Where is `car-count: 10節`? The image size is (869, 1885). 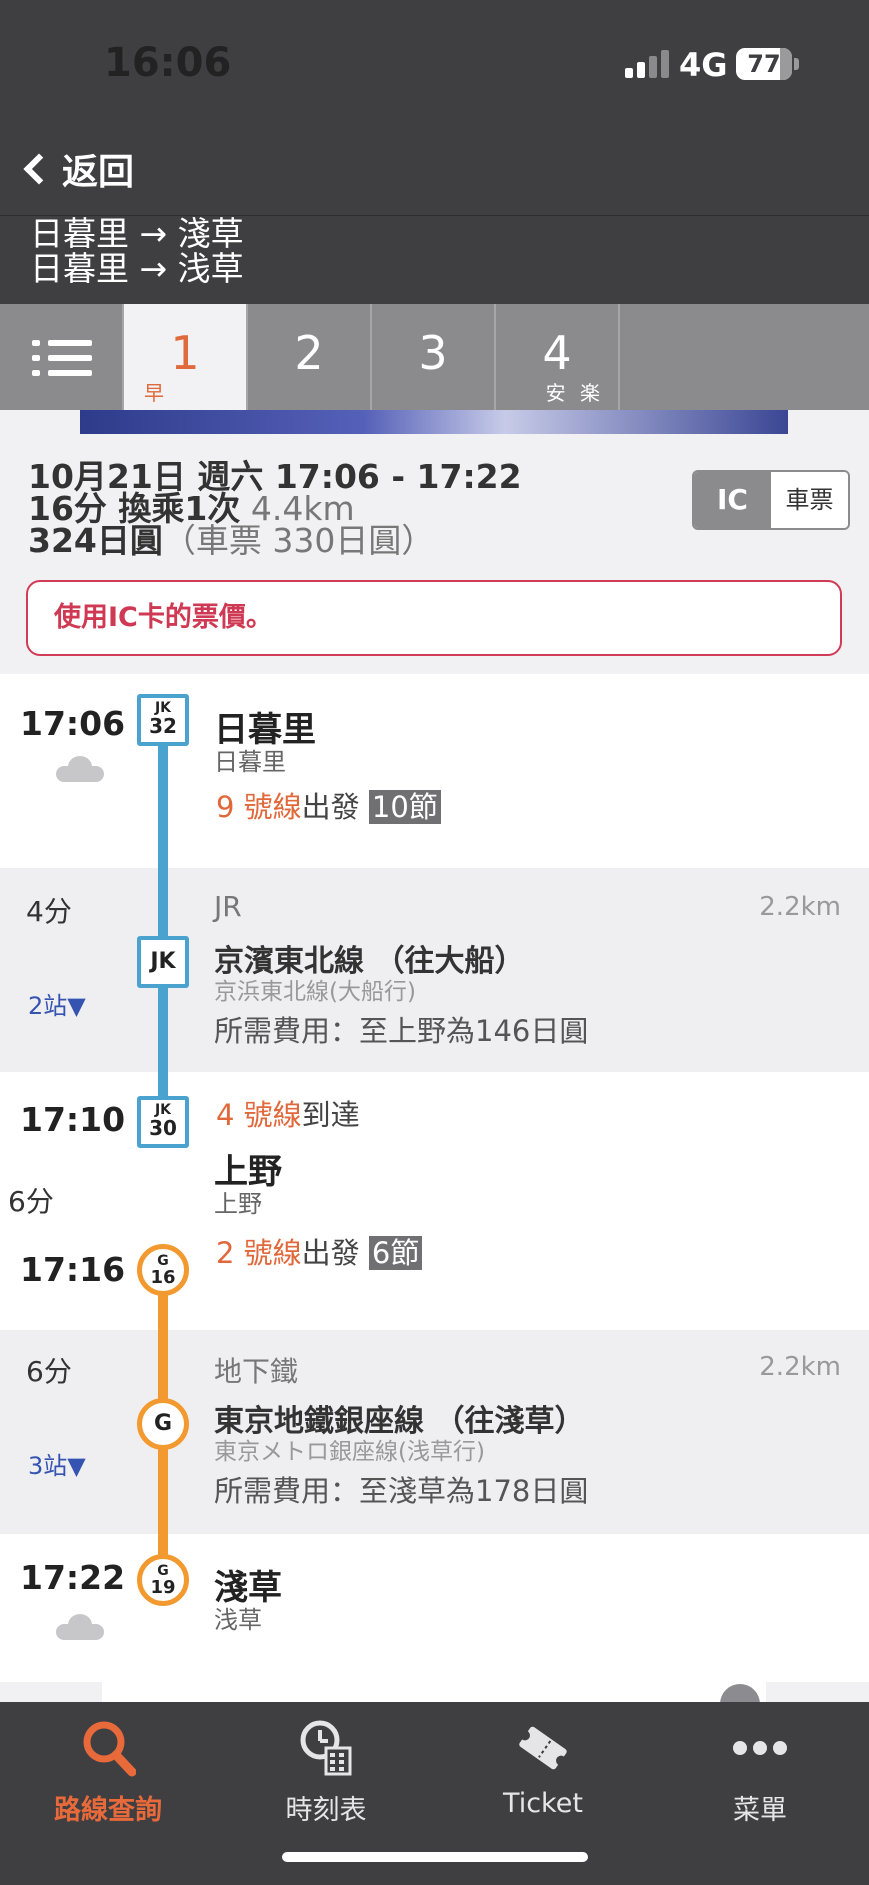
car-count: 10節 is located at coordinates (404, 807).